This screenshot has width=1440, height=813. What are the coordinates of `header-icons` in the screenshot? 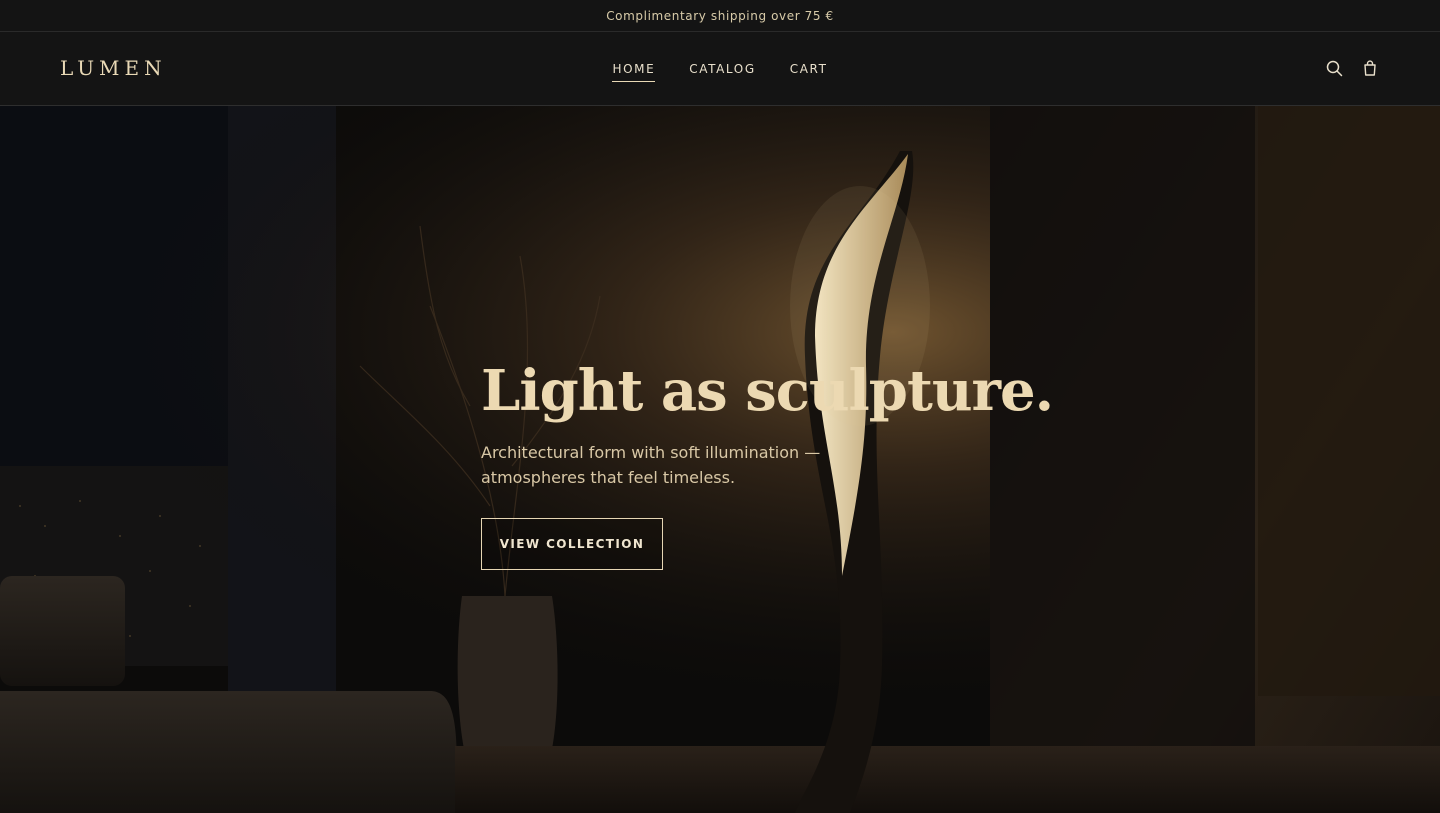 It's located at (1352, 68).